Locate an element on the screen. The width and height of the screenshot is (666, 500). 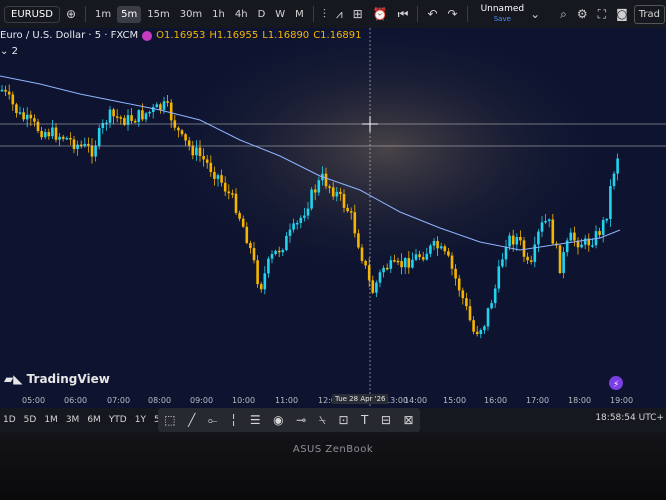
alert-icon: ⏰ is located at coordinates (380, 14).